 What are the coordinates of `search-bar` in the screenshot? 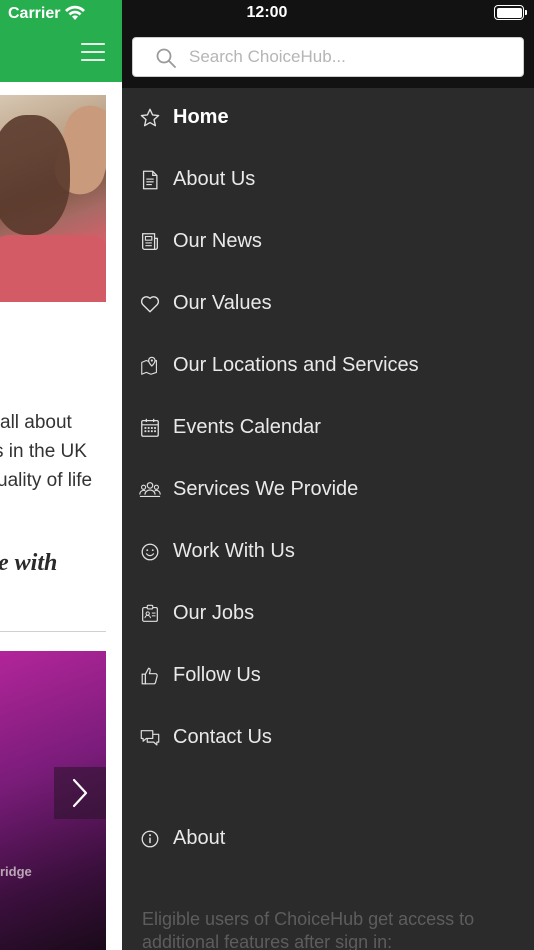 It's located at (328, 57).